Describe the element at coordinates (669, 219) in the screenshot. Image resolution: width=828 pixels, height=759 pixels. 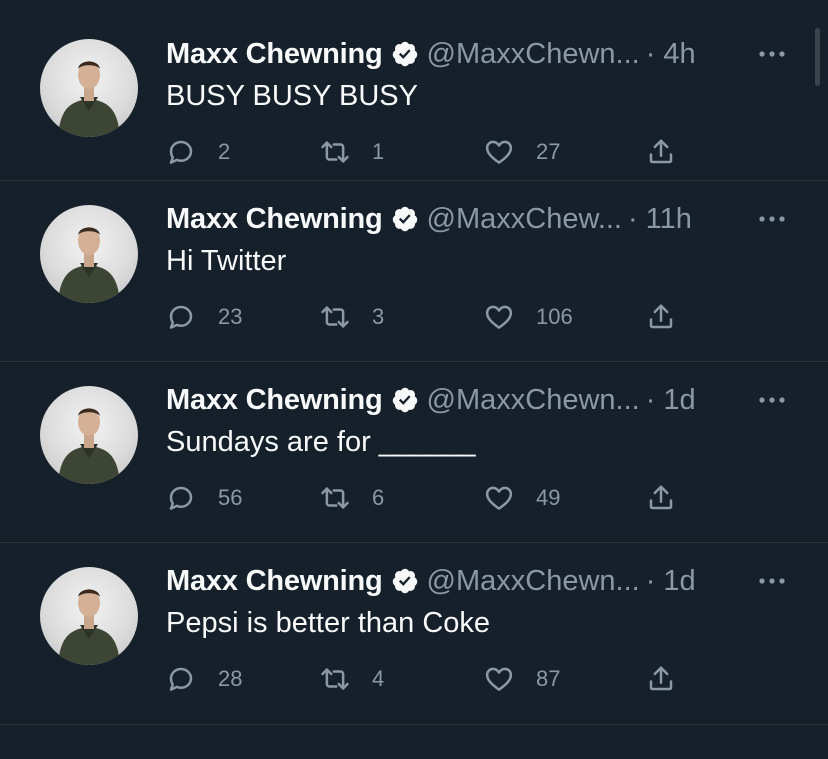
I see `timestamp: 11h` at that location.